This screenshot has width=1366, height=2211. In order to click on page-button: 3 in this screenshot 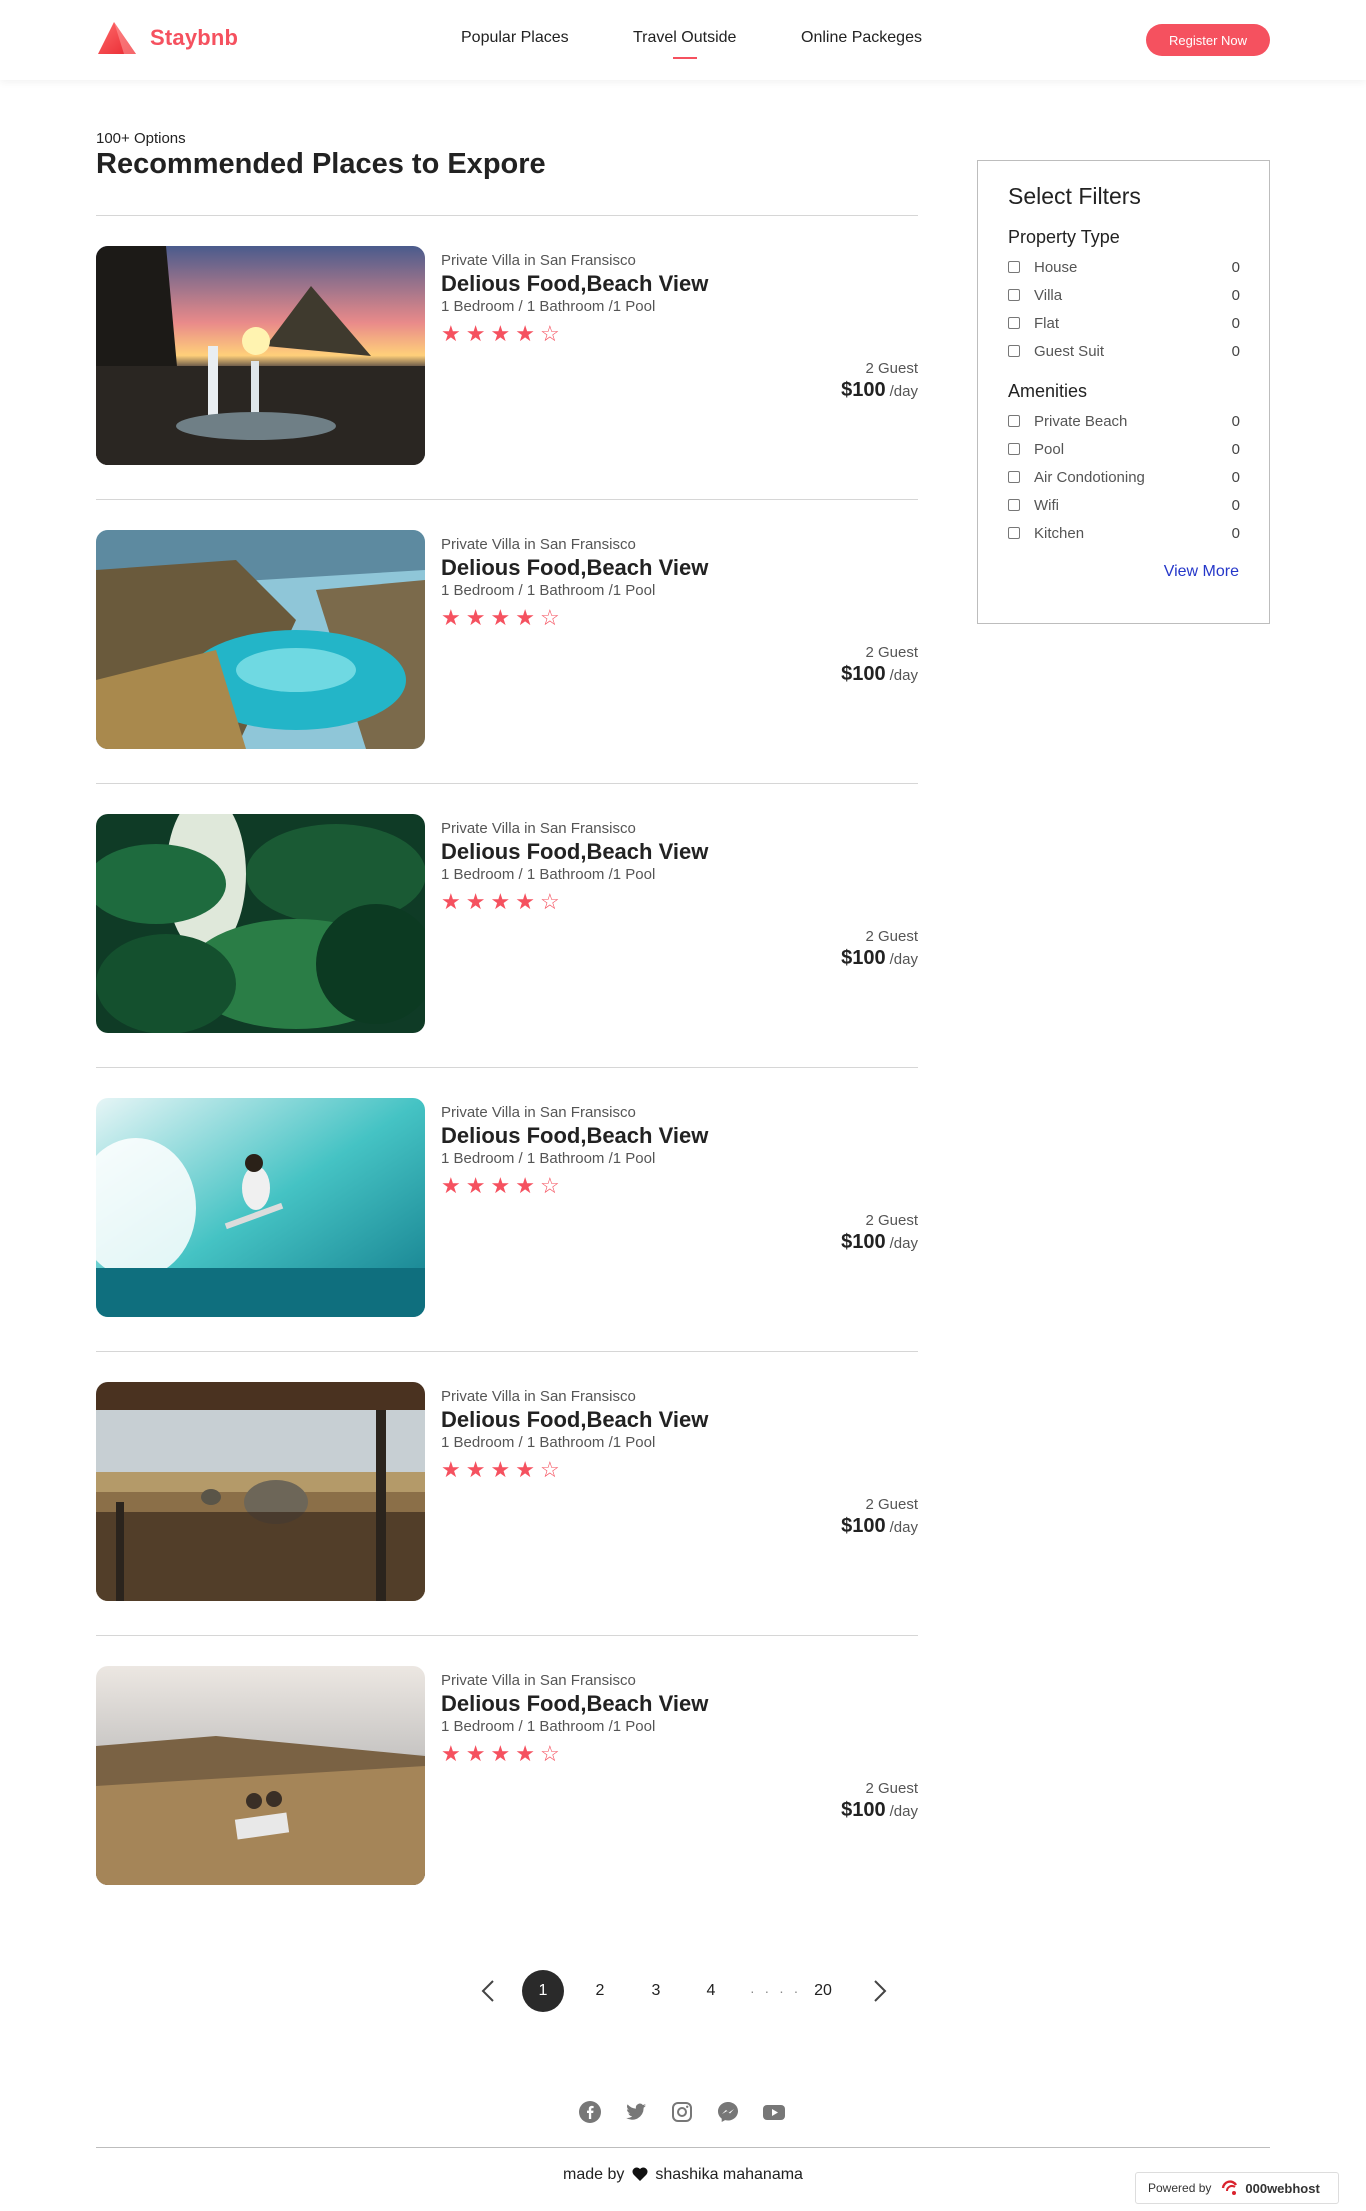, I will do `click(656, 1991)`.